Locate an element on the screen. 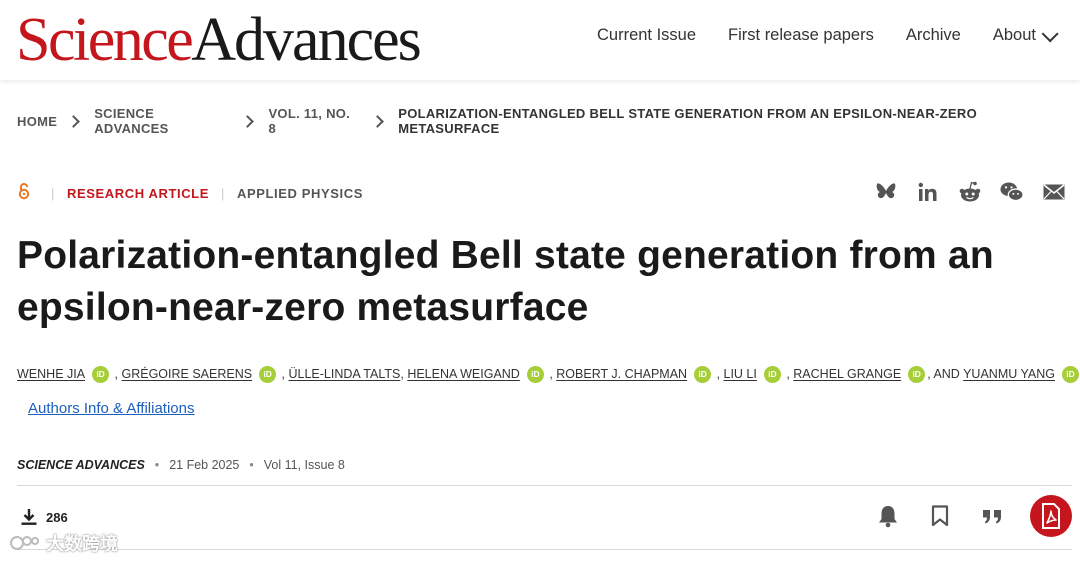 The width and height of the screenshot is (1080, 562). journal-name: SCIENCE ADVANCES is located at coordinates (81, 465).